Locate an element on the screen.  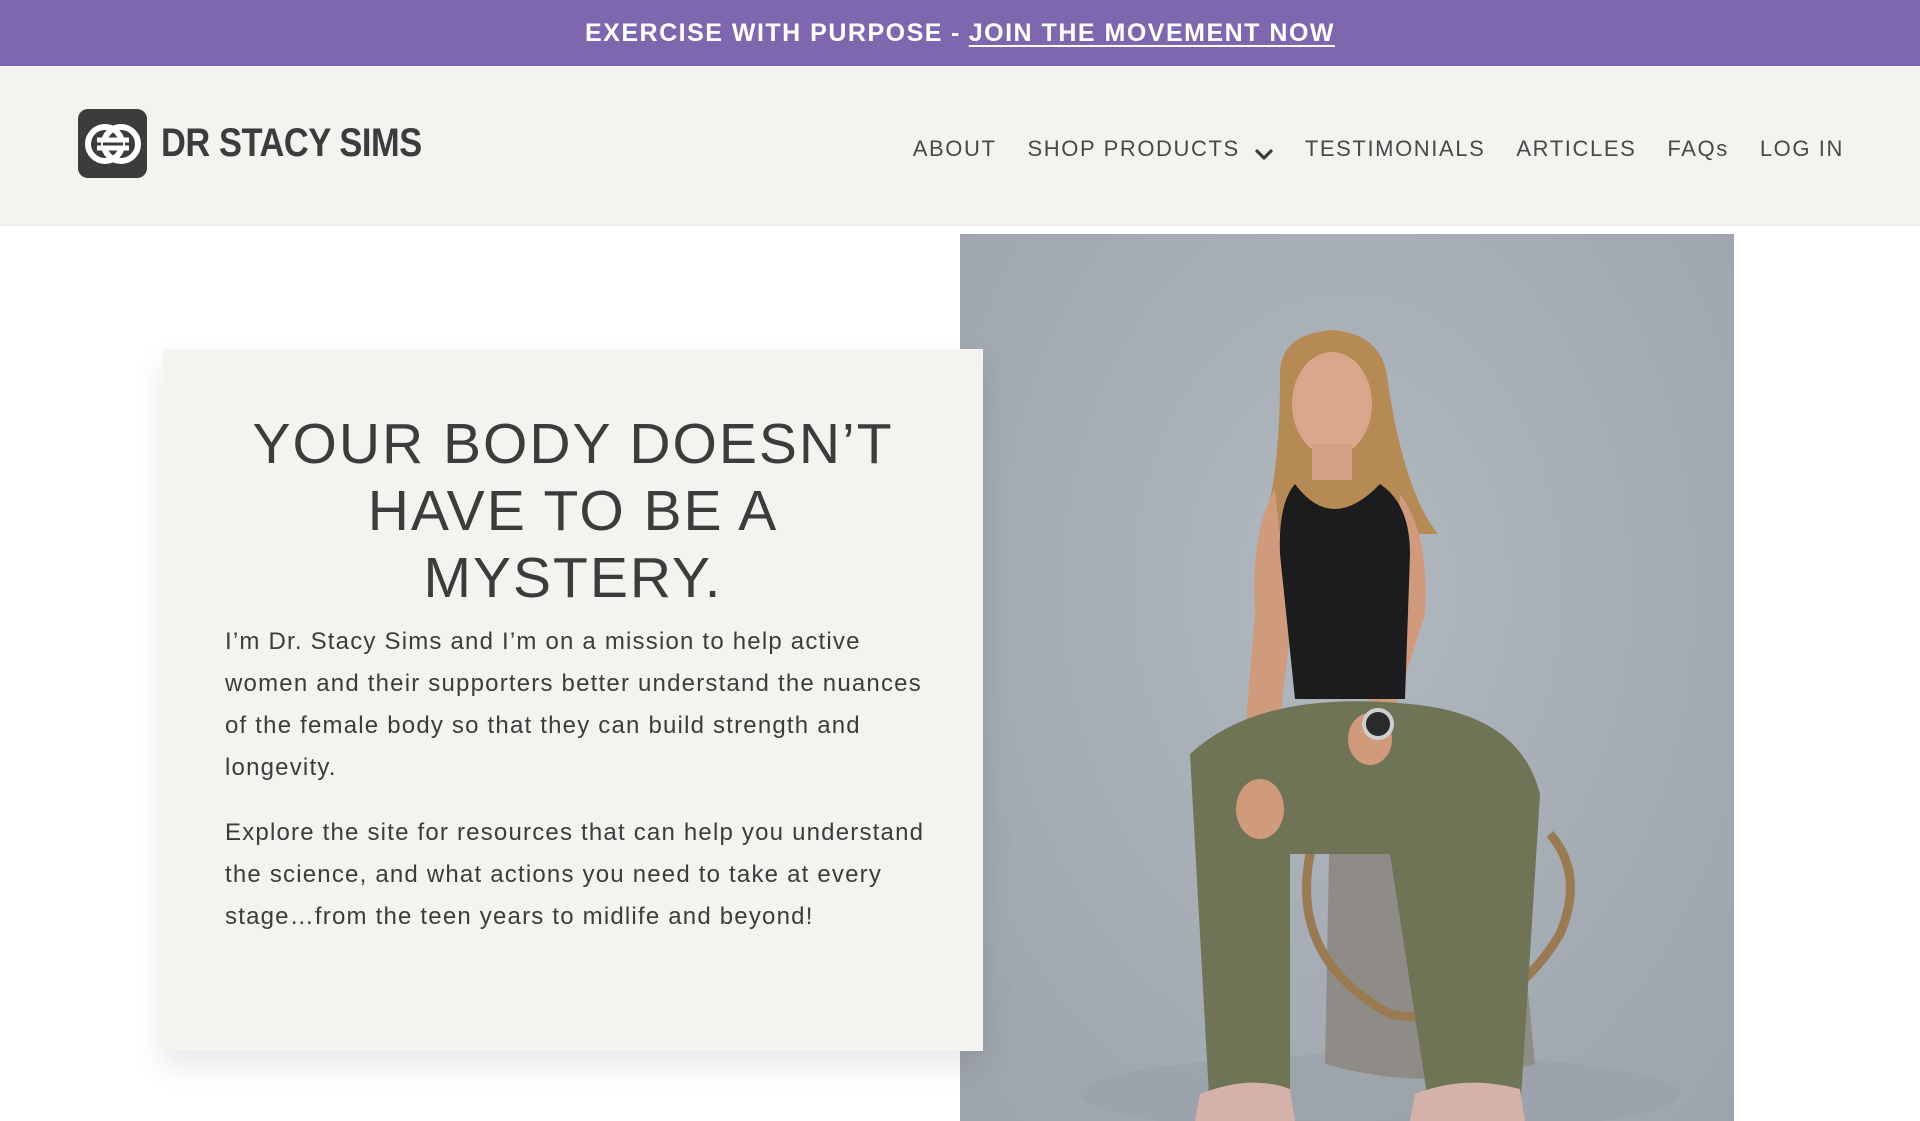
nav-faqs: FAQs is located at coordinates (1697, 149).